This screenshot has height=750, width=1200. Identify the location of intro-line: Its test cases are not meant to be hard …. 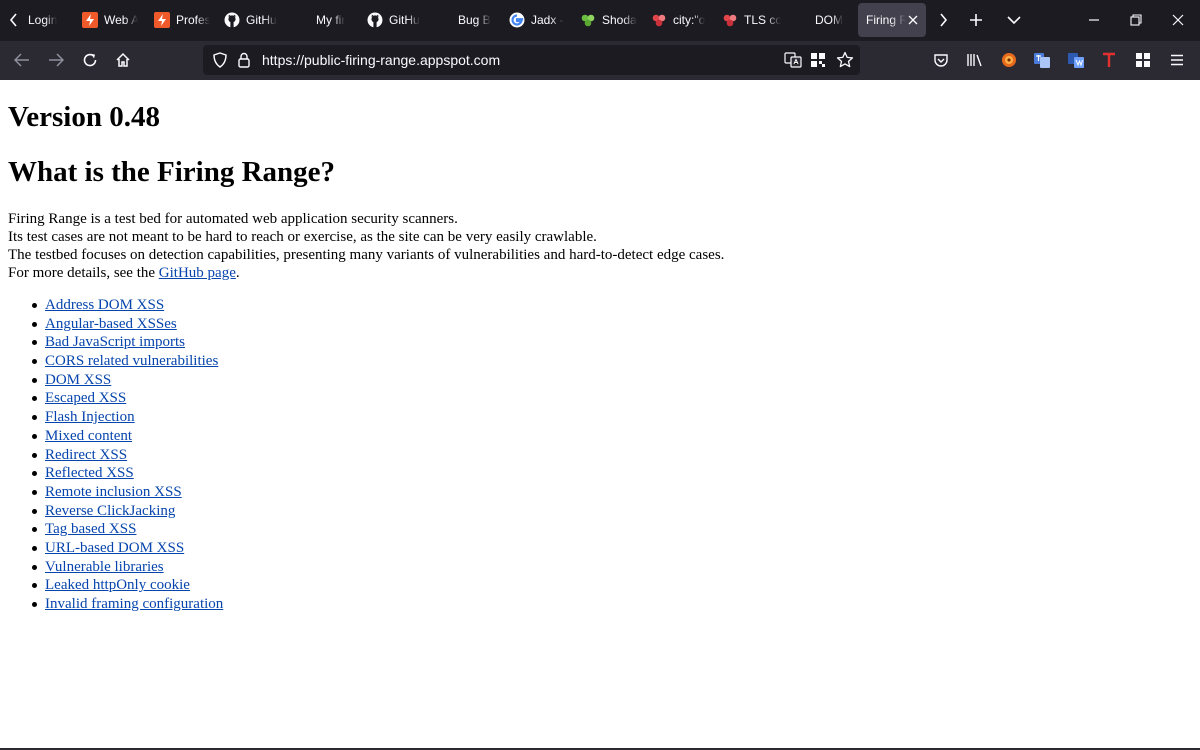
(302, 237).